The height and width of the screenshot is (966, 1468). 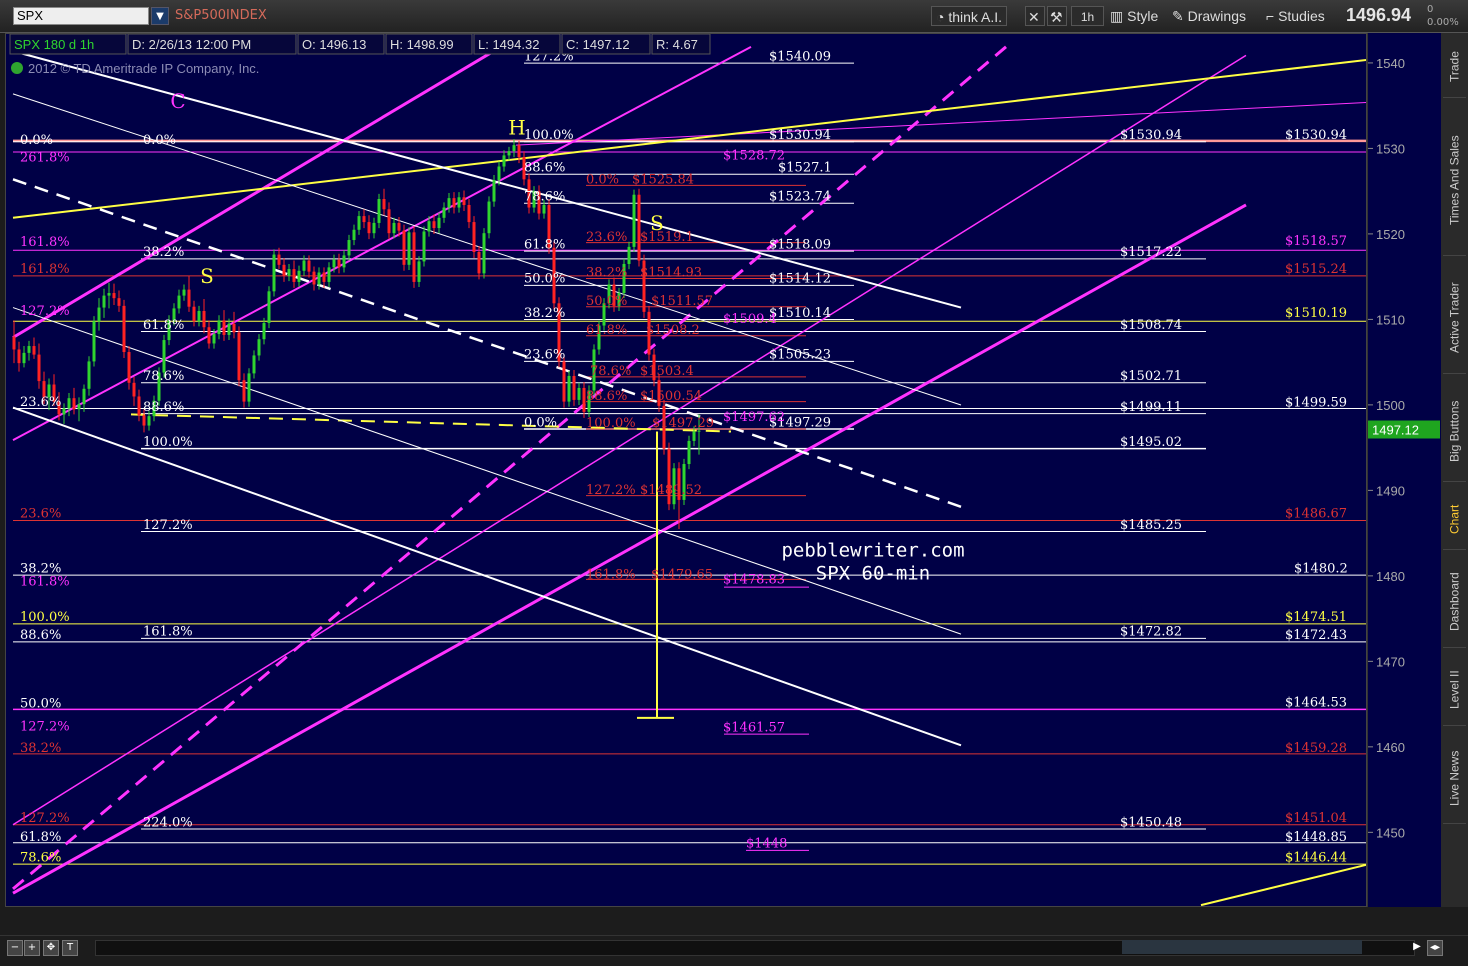 I want to click on side-tab-big-buttons: Big Buttons, so click(x=1454, y=431).